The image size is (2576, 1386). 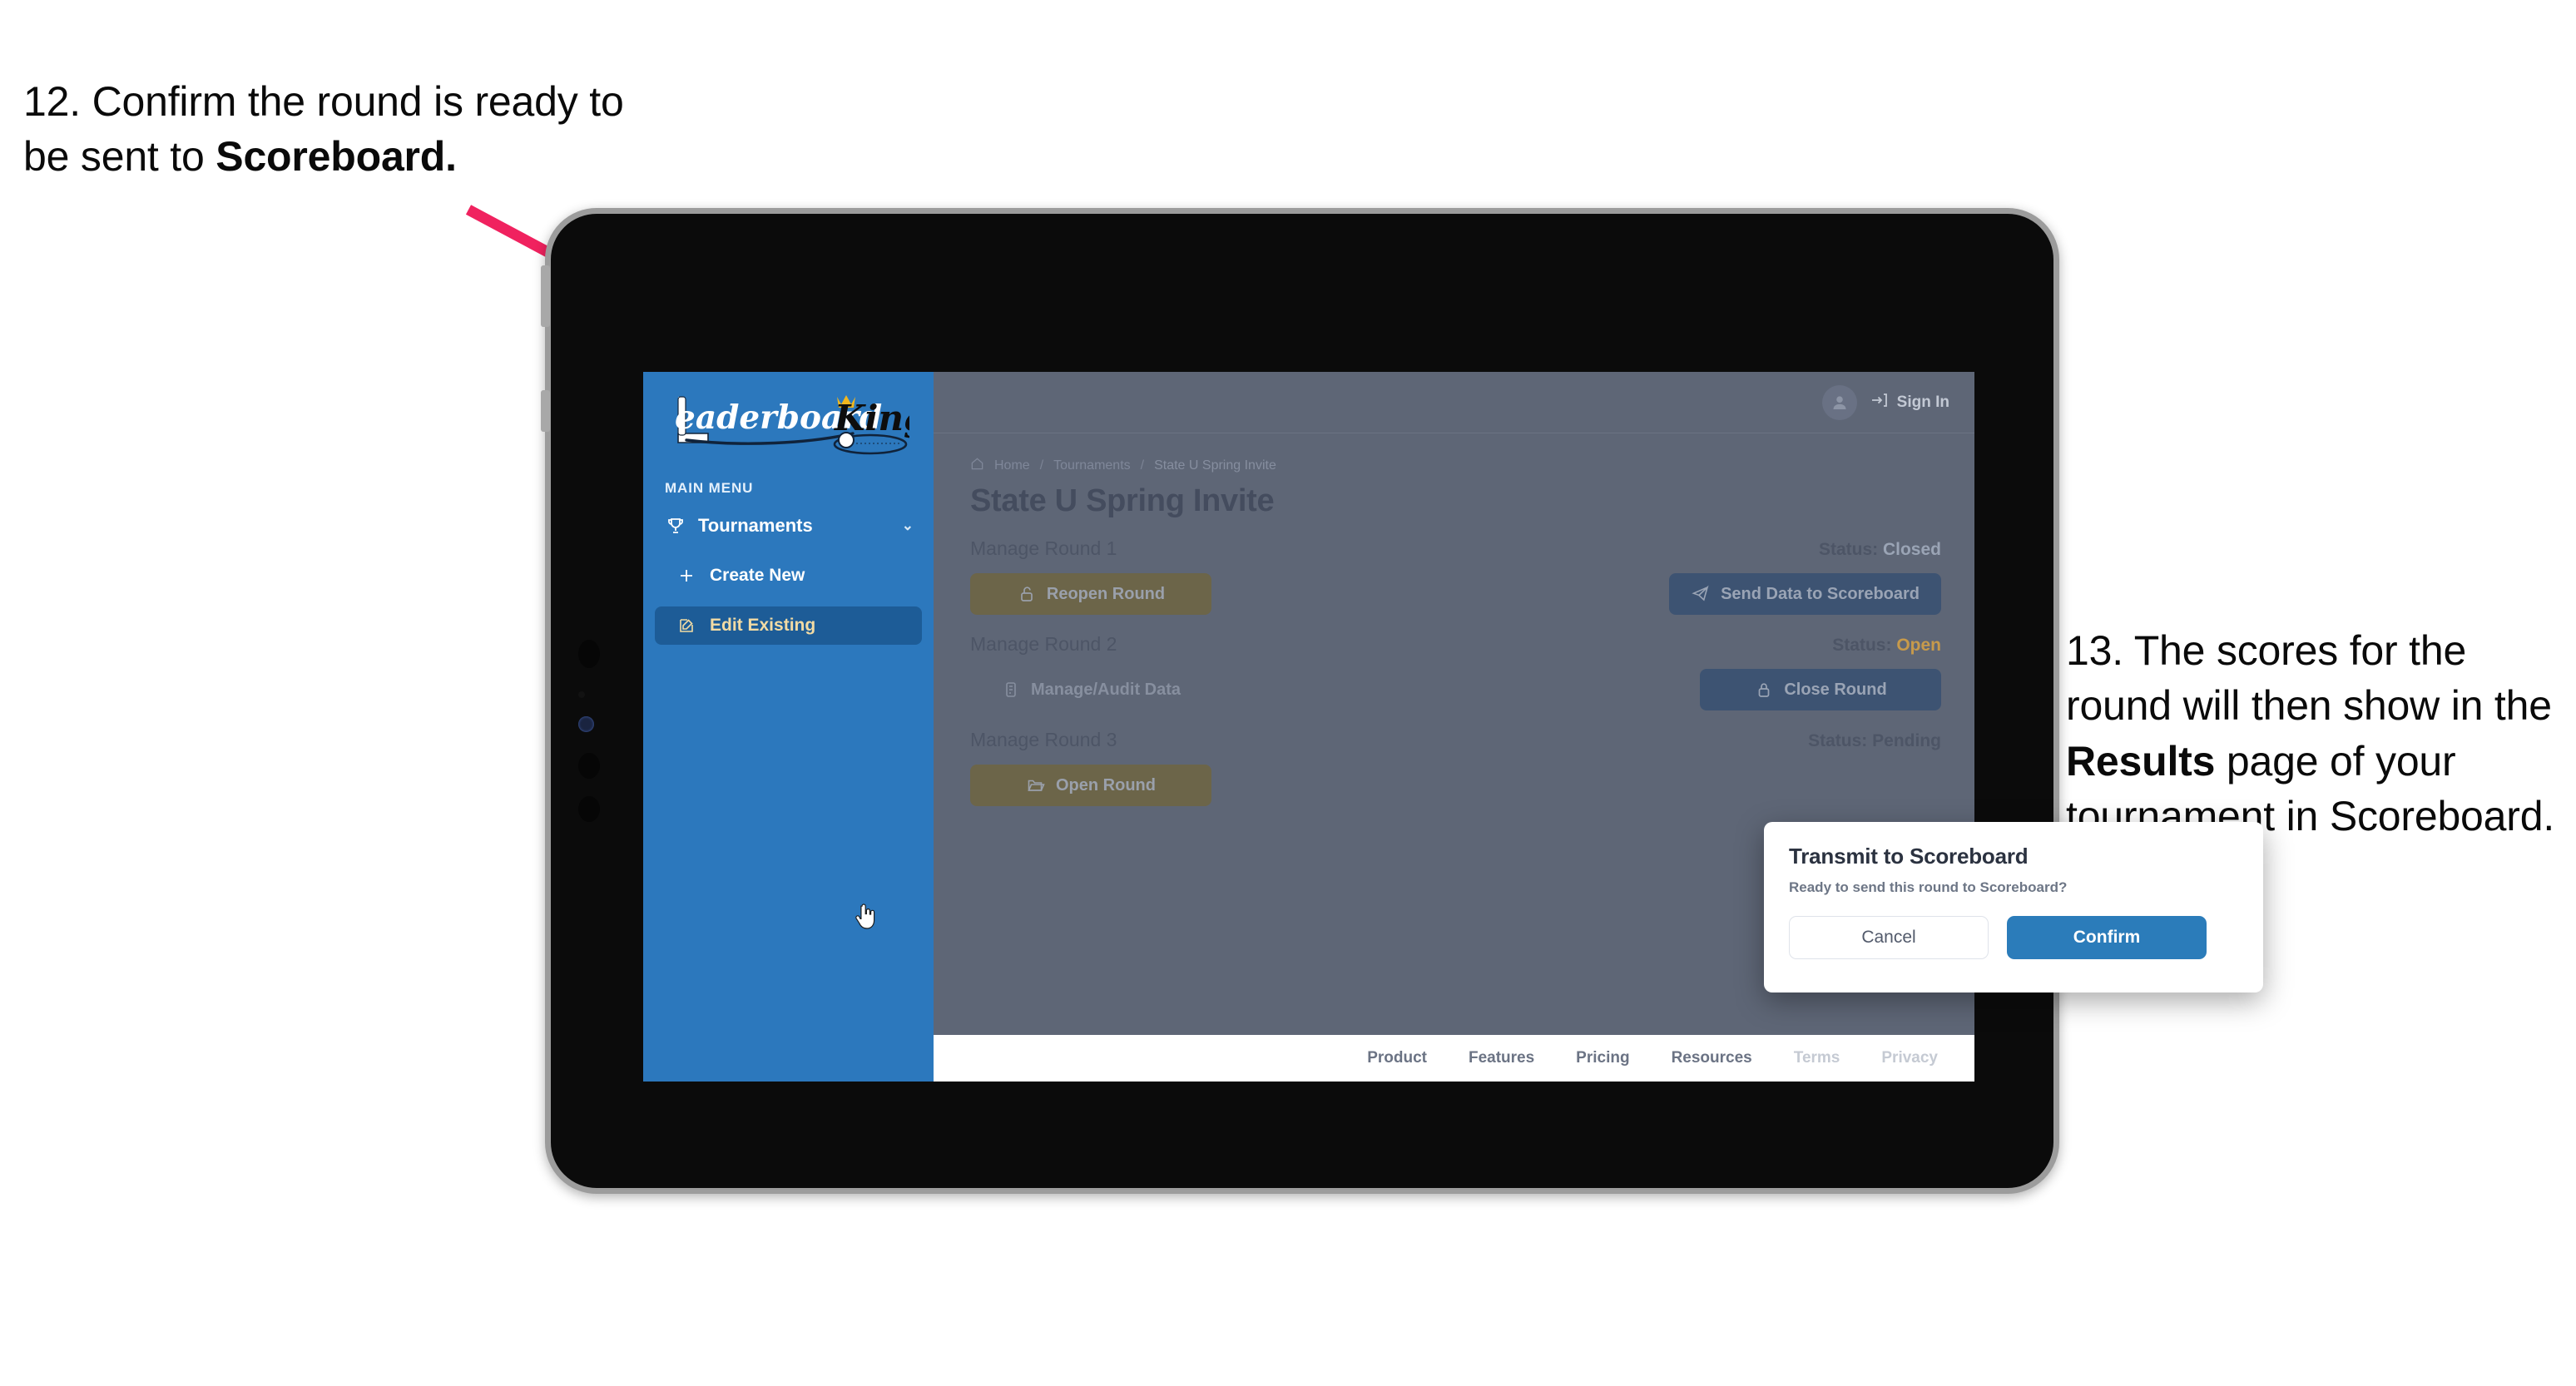 What do you see at coordinates (1862, 645) in the screenshot?
I see `round-2-status-label: Status:` at bounding box center [1862, 645].